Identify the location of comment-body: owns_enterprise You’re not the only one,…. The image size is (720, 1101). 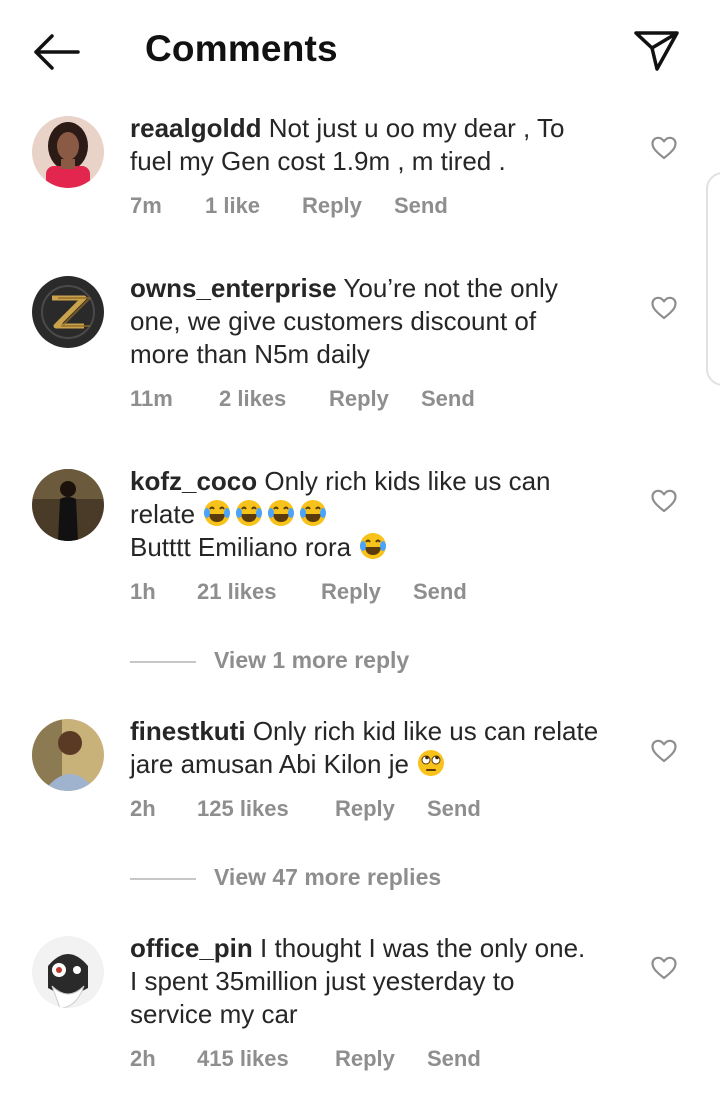
(380, 321).